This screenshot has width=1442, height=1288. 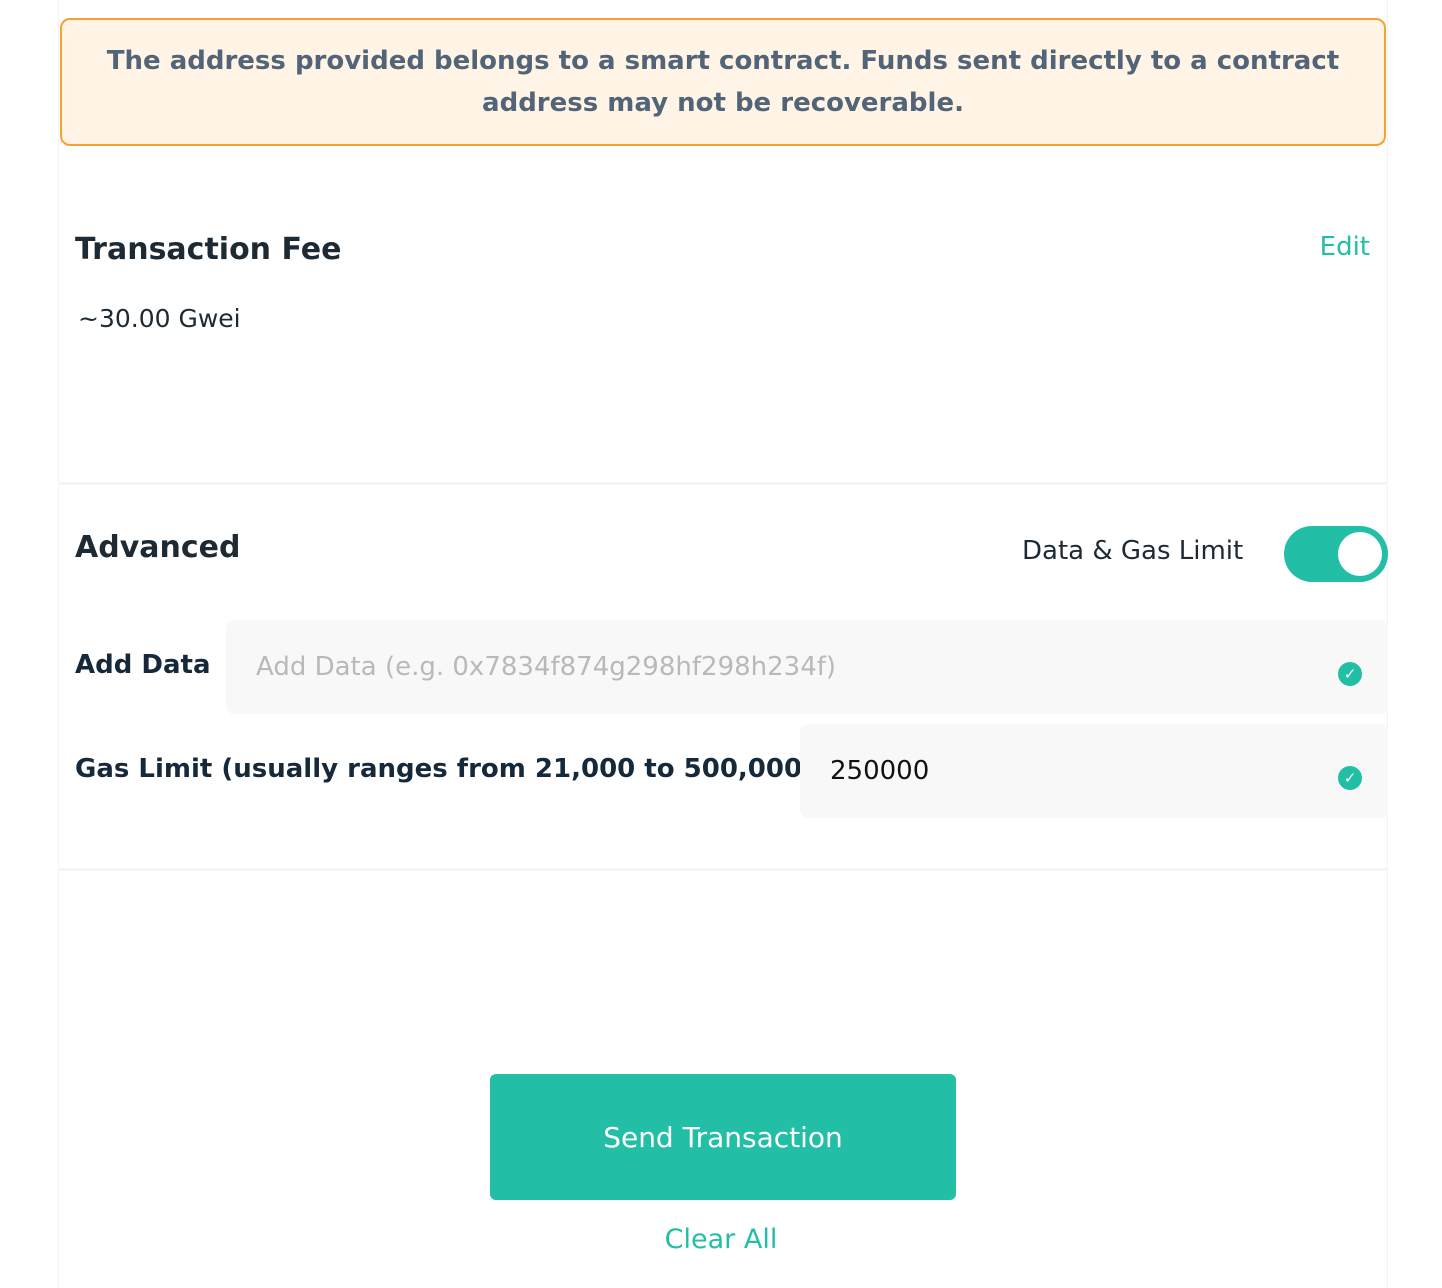 What do you see at coordinates (143, 665) in the screenshot?
I see `add-data-label: Add Data` at bounding box center [143, 665].